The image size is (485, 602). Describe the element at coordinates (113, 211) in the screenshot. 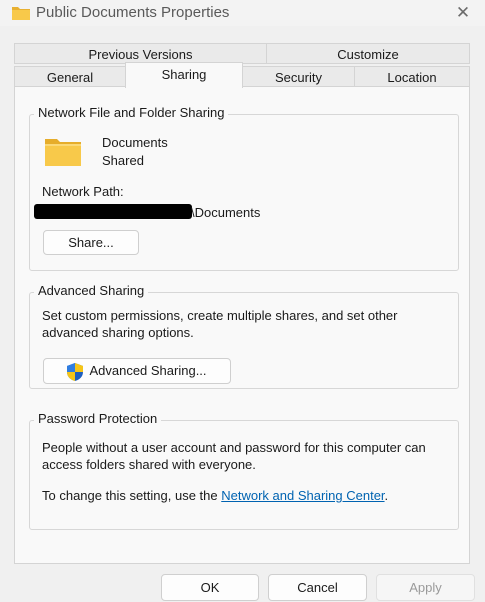

I see `redacted-path` at that location.